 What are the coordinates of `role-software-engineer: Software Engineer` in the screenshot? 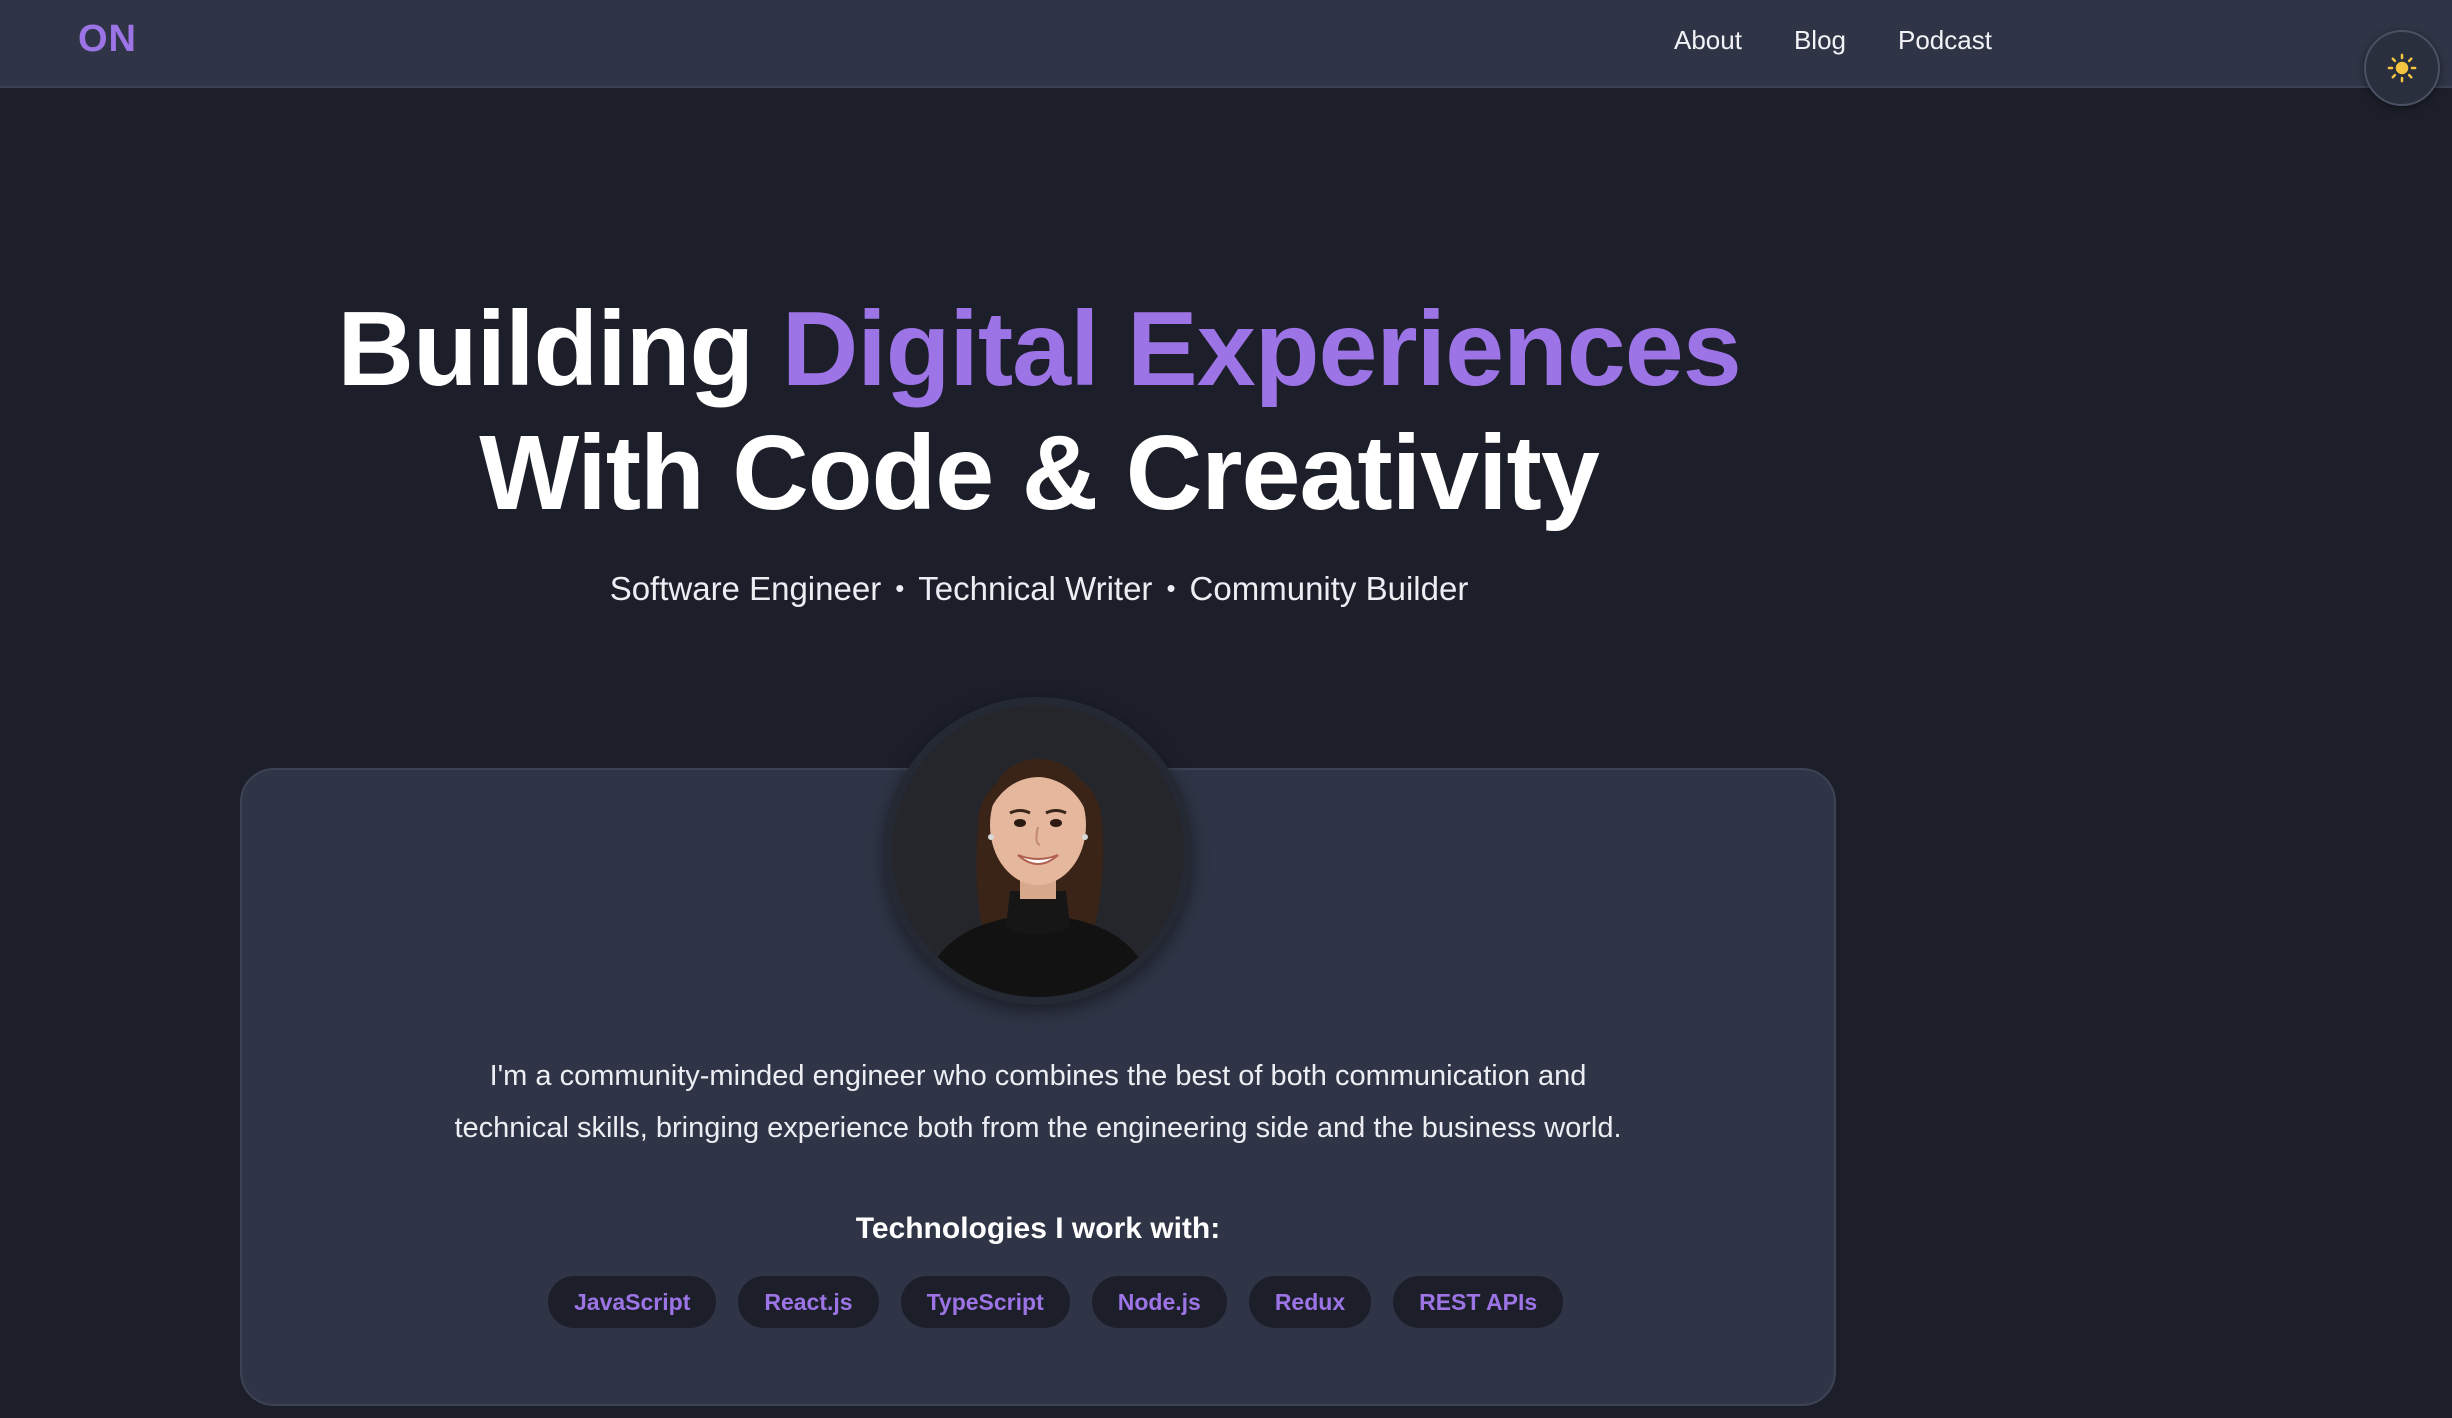 It's located at (745, 588).